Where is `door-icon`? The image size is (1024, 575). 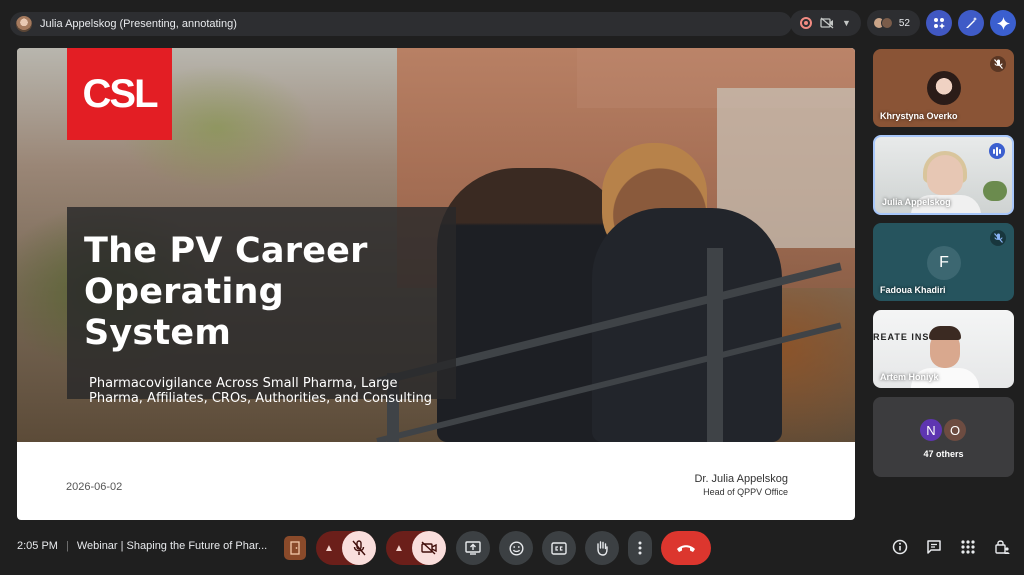
door-icon is located at coordinates (295, 548).